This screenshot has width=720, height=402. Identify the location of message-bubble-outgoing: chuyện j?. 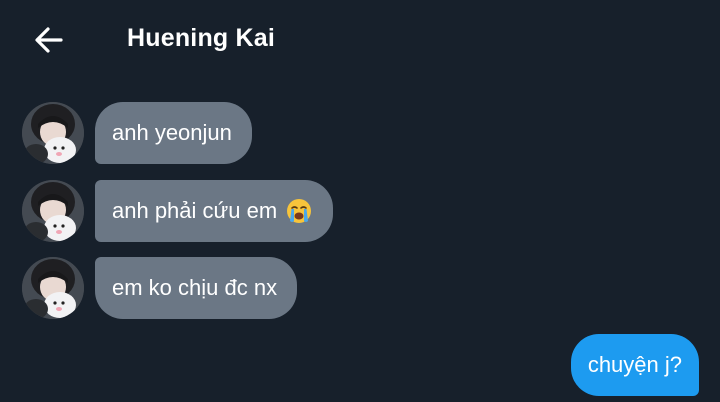
(634, 365).